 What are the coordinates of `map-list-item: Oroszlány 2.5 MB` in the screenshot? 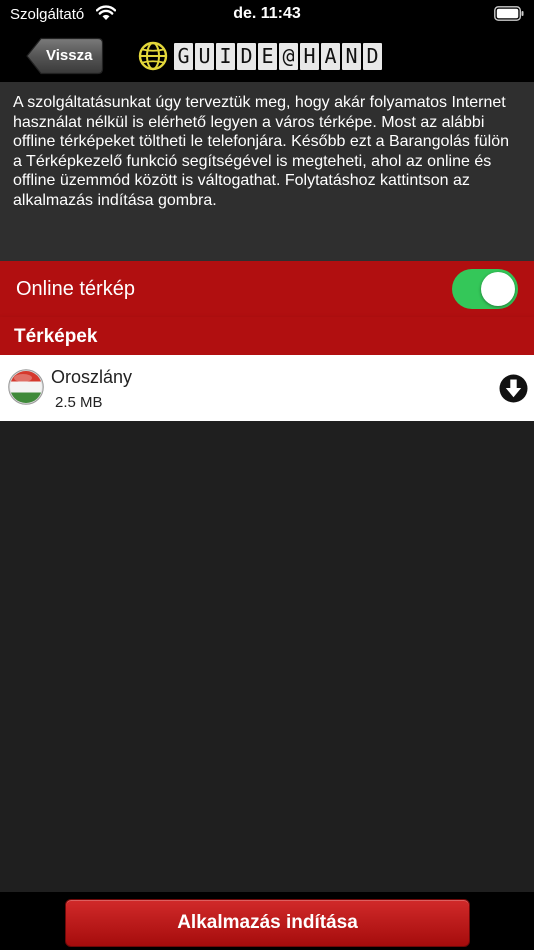 It's located at (267, 388).